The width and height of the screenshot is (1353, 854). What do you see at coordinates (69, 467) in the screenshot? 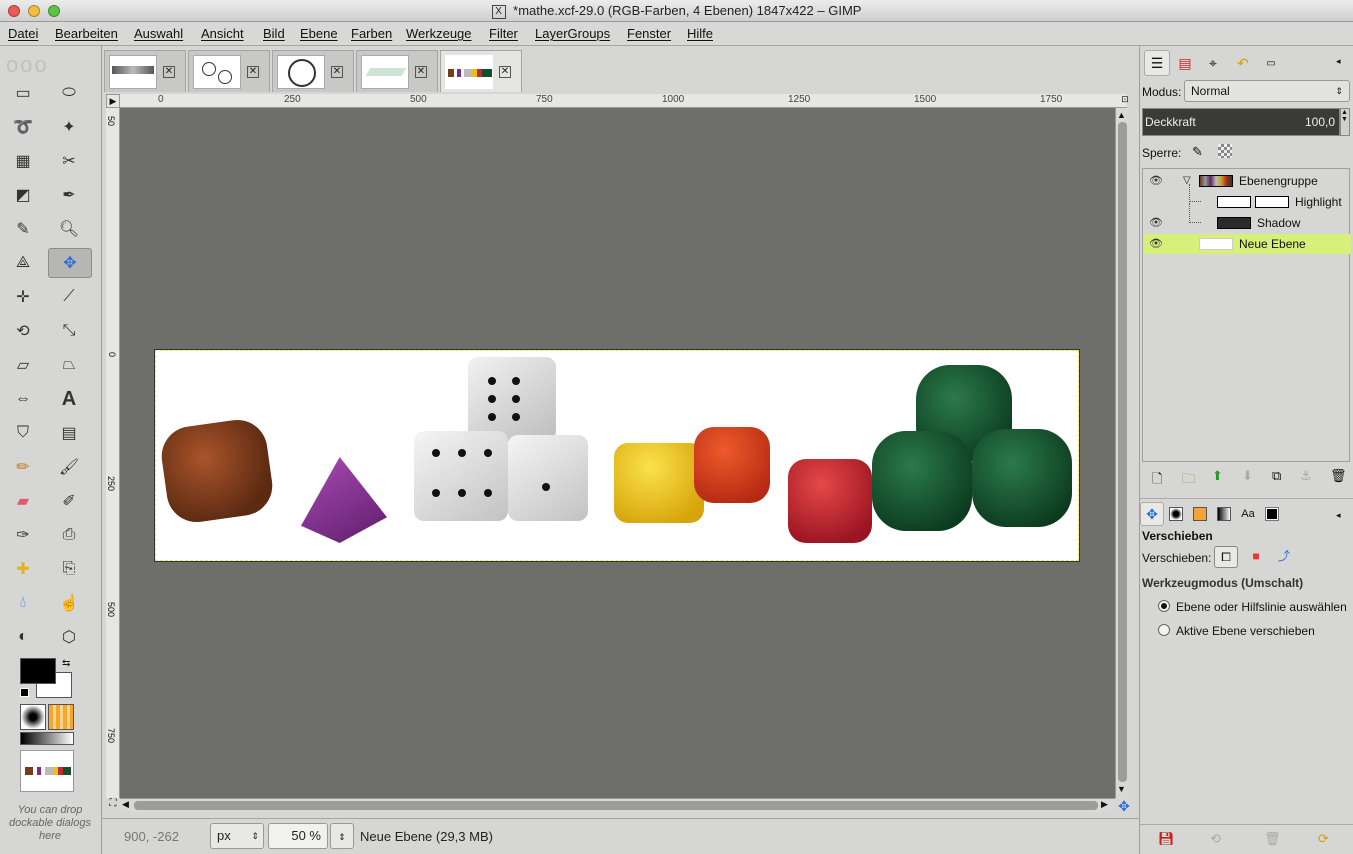
I see `paintbrush-icon: 🖌︎` at bounding box center [69, 467].